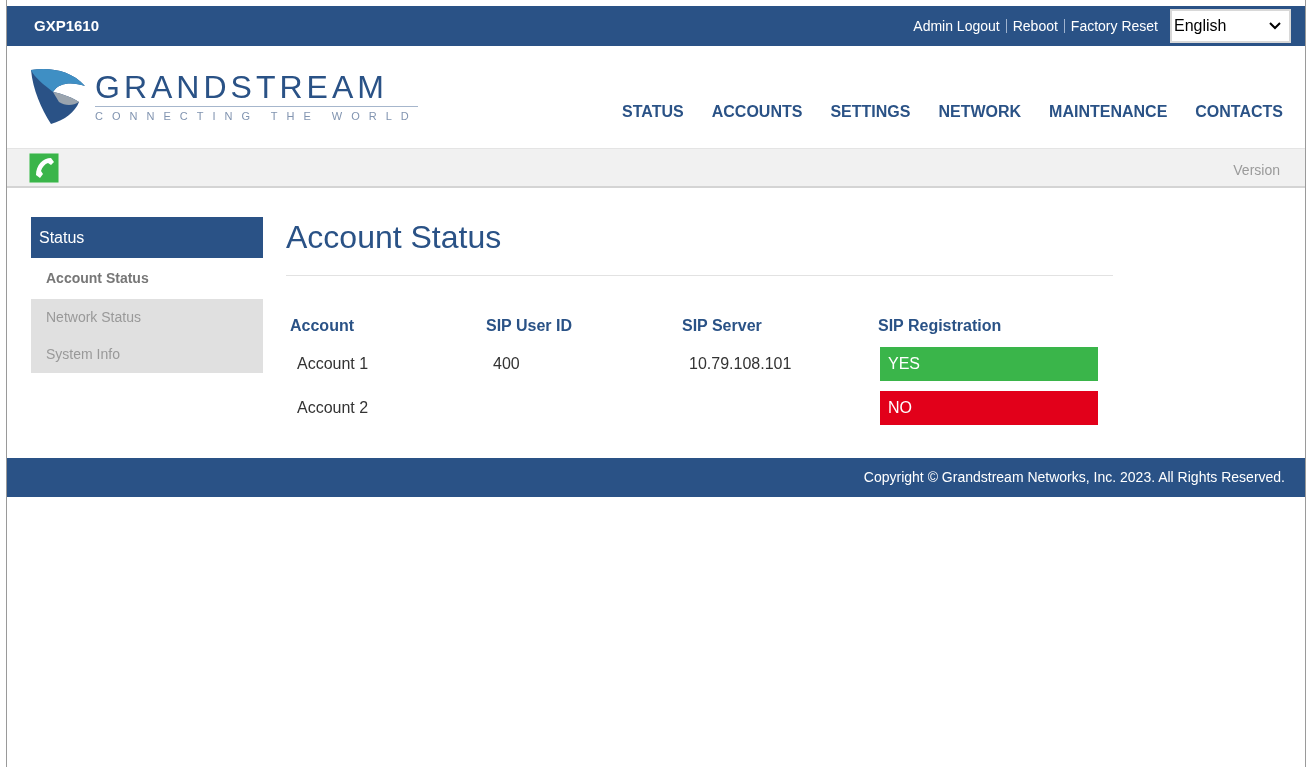  I want to click on nav-link: NETWORK, so click(980, 112).